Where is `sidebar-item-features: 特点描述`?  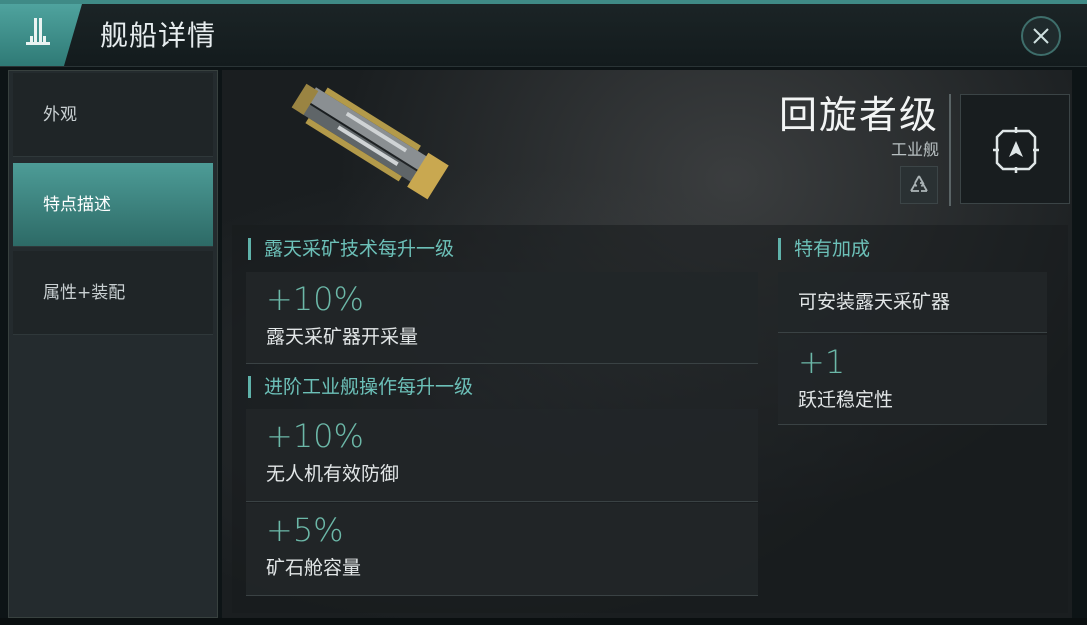 sidebar-item-features: 特点描述 is located at coordinates (113, 205).